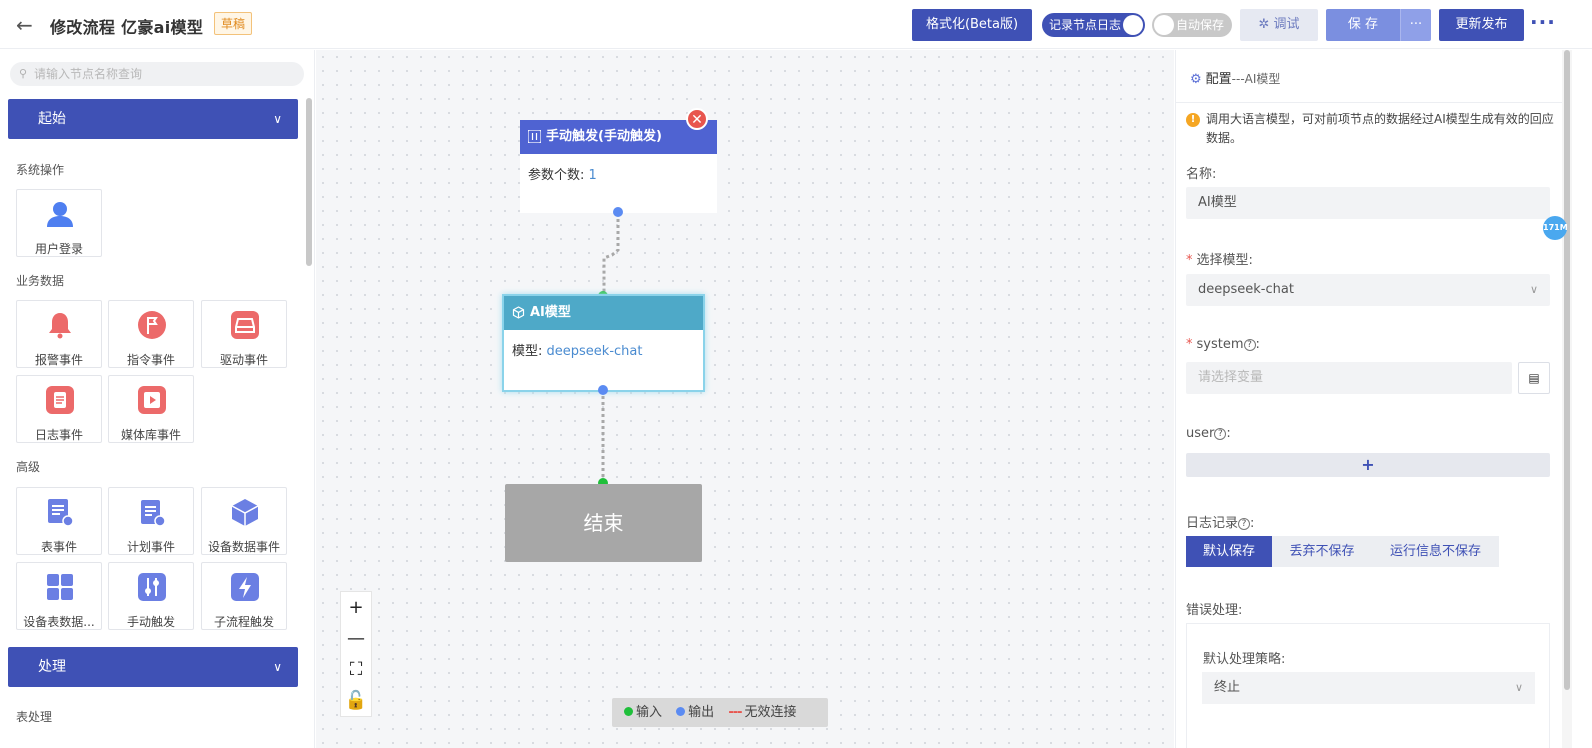 The height and width of the screenshot is (748, 1592). What do you see at coordinates (233, 23) in the screenshot?
I see `status-badge: 草稿` at bounding box center [233, 23].